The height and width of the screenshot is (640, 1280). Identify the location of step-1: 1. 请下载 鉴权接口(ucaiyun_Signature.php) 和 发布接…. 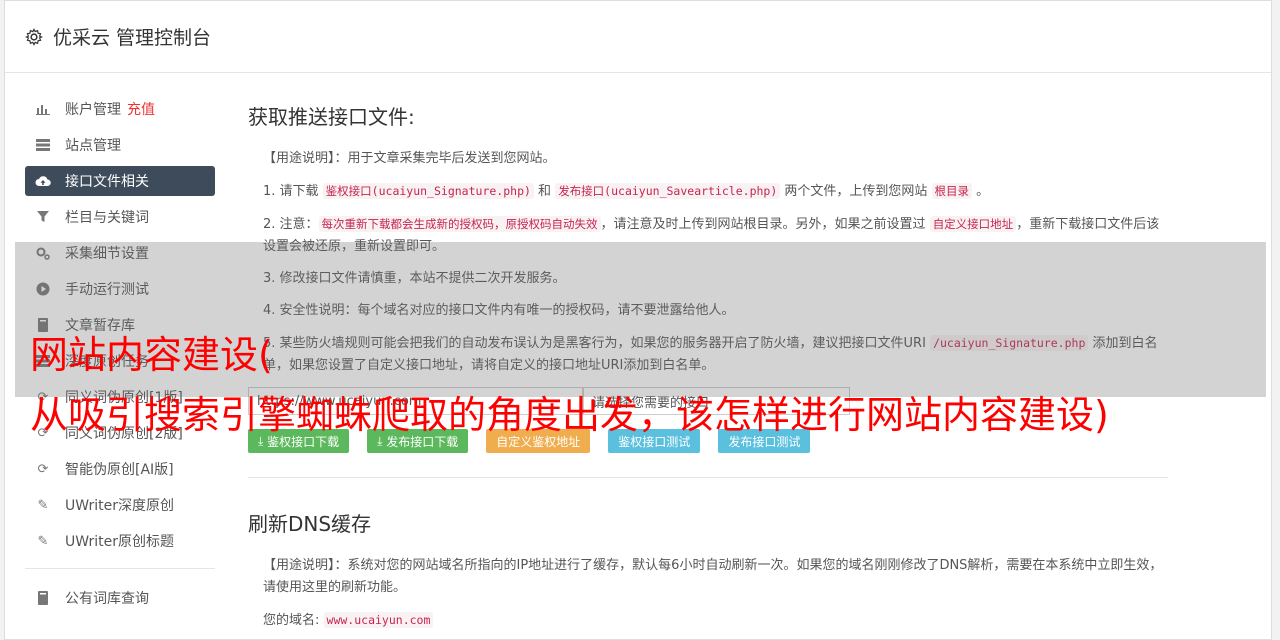
(626, 191).